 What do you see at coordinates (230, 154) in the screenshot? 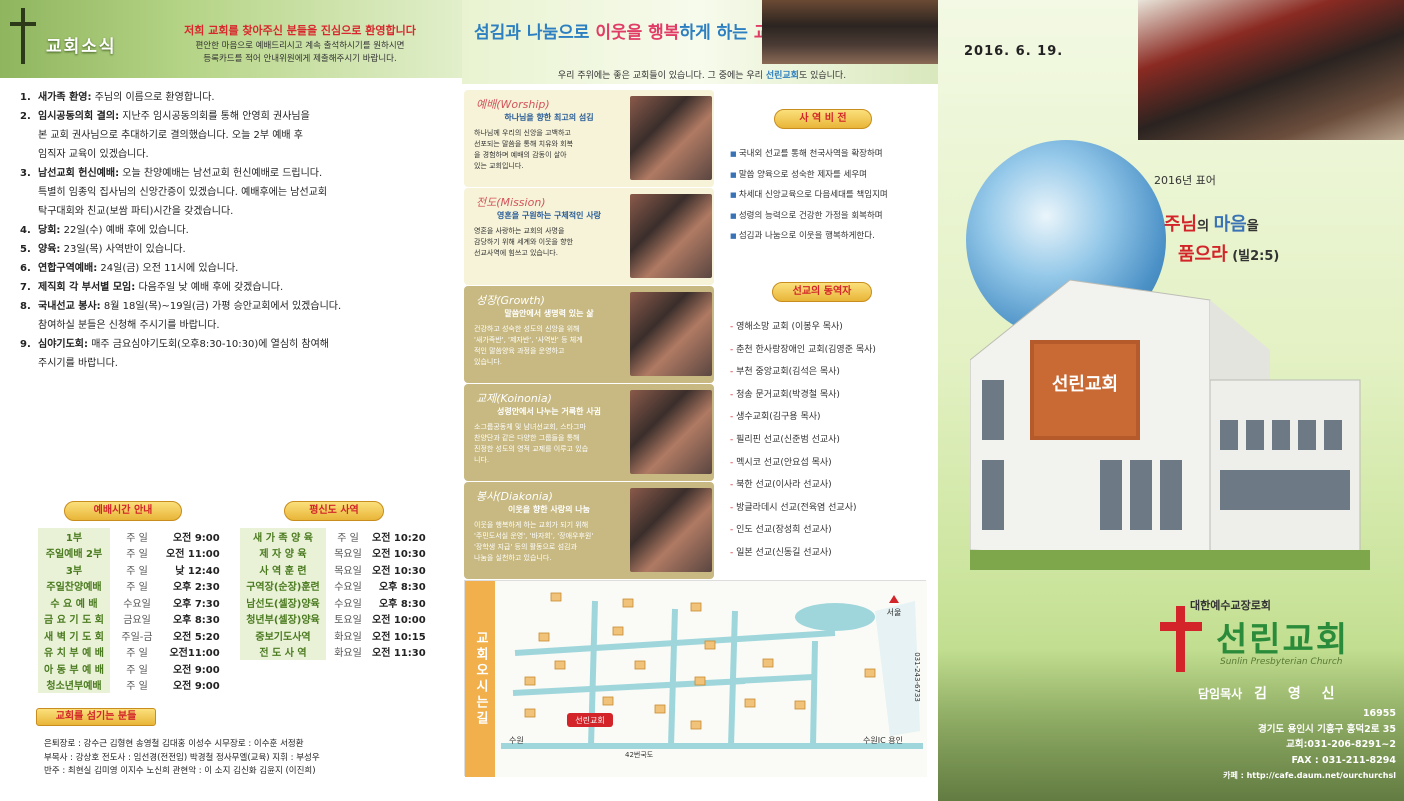
I see `notice-item: 임직자 교육이 있겠습니다.` at bounding box center [230, 154].